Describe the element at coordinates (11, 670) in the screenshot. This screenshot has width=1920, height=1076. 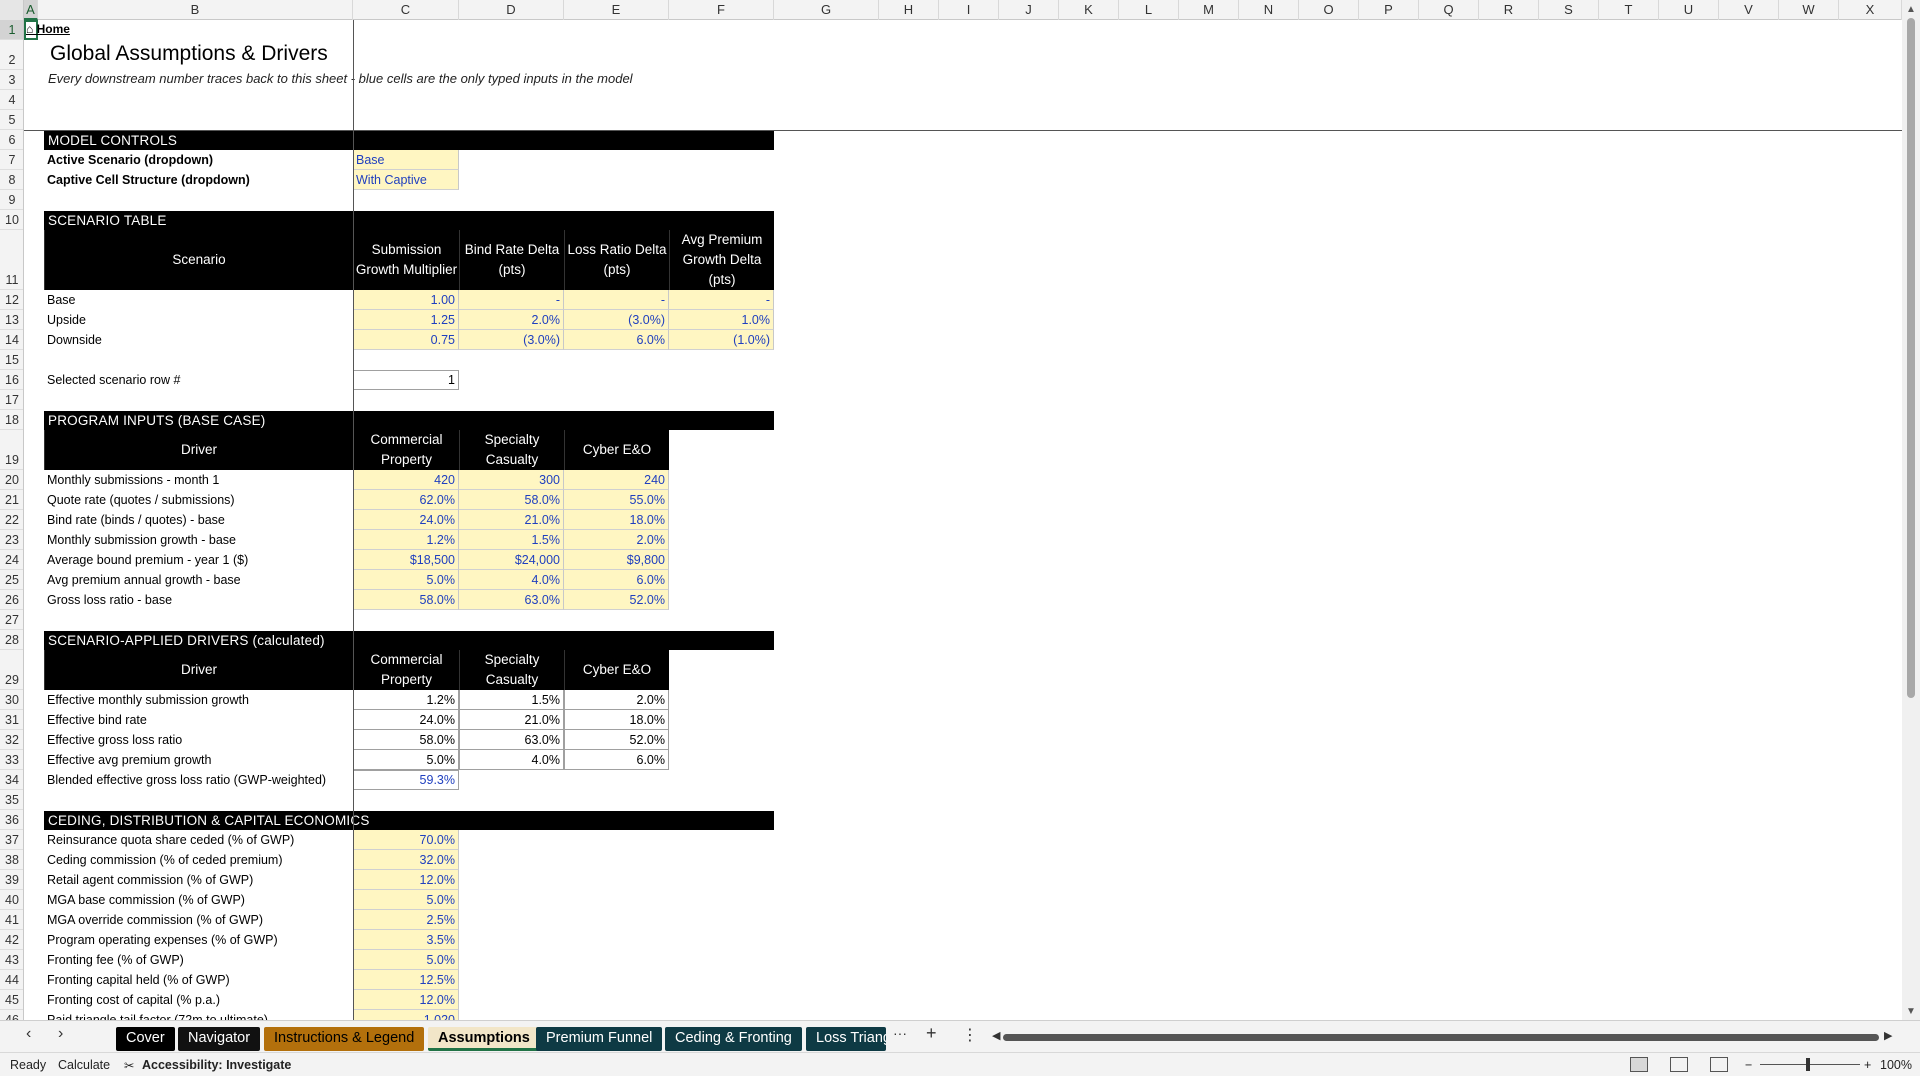
I see `row-header: 29` at that location.